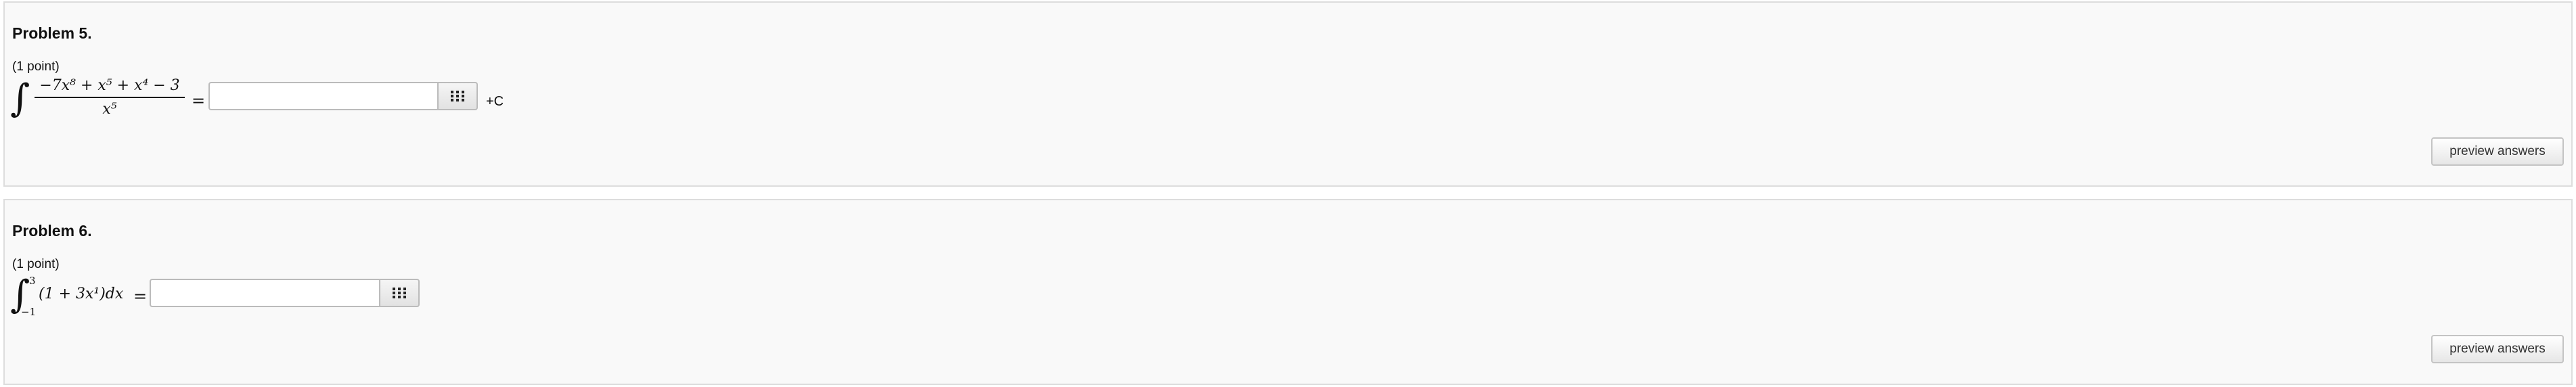  I want to click on upper-limit: 3, so click(32, 281).